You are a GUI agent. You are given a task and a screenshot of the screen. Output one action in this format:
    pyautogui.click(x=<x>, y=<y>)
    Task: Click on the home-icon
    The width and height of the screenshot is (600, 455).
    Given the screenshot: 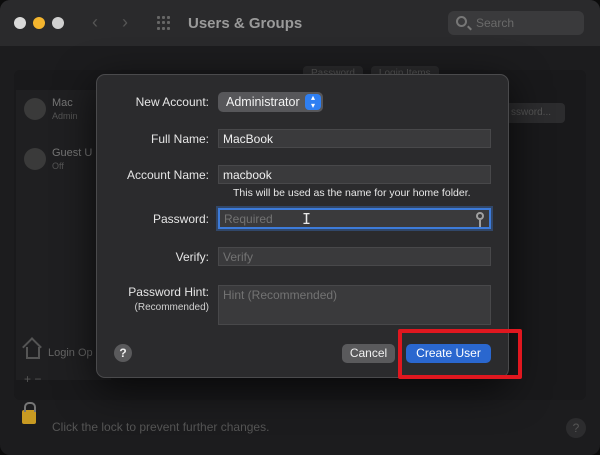 What is the action you would take?
    pyautogui.click(x=33, y=353)
    